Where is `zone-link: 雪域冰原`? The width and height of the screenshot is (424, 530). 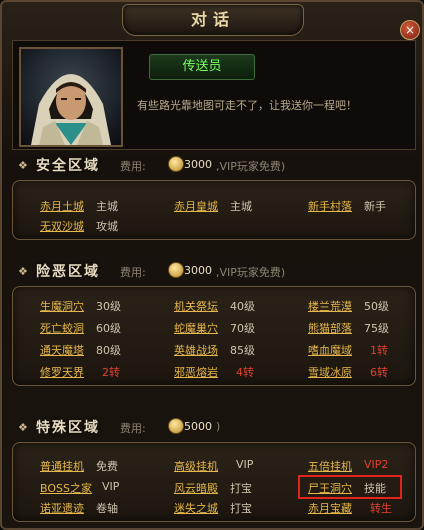
zone-link: 雪域冰原 is located at coordinates (330, 372).